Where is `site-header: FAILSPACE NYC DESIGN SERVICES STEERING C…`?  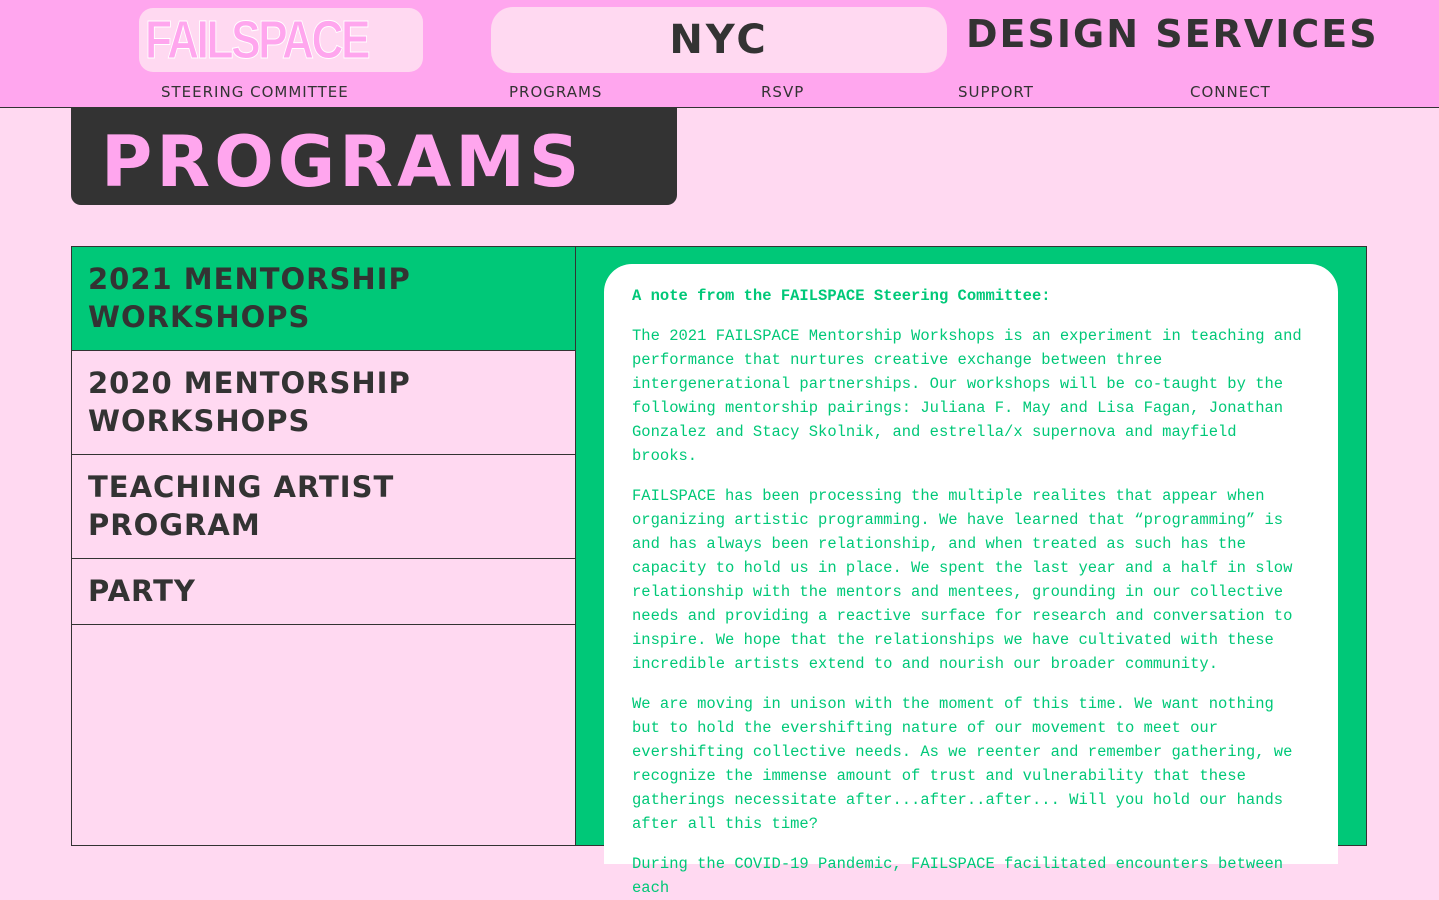 site-header: FAILSPACE NYC DESIGN SERVICES STEERING C… is located at coordinates (719, 54).